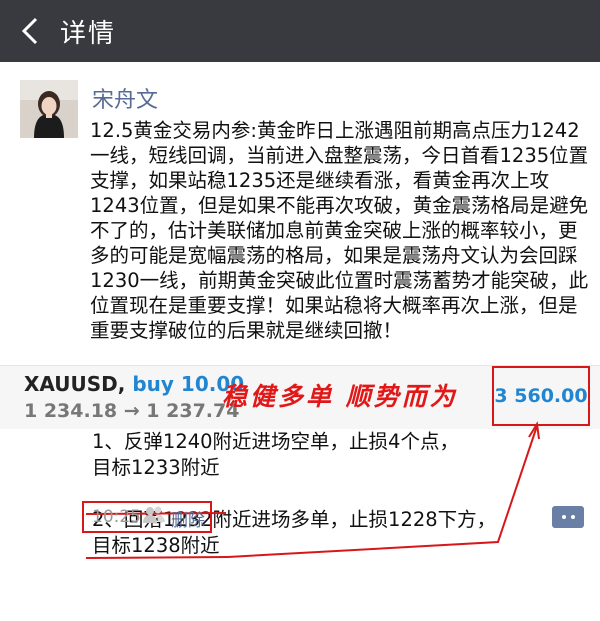 The height and width of the screenshot is (621, 600). I want to click on author-name: 宋舟文, so click(125, 98).